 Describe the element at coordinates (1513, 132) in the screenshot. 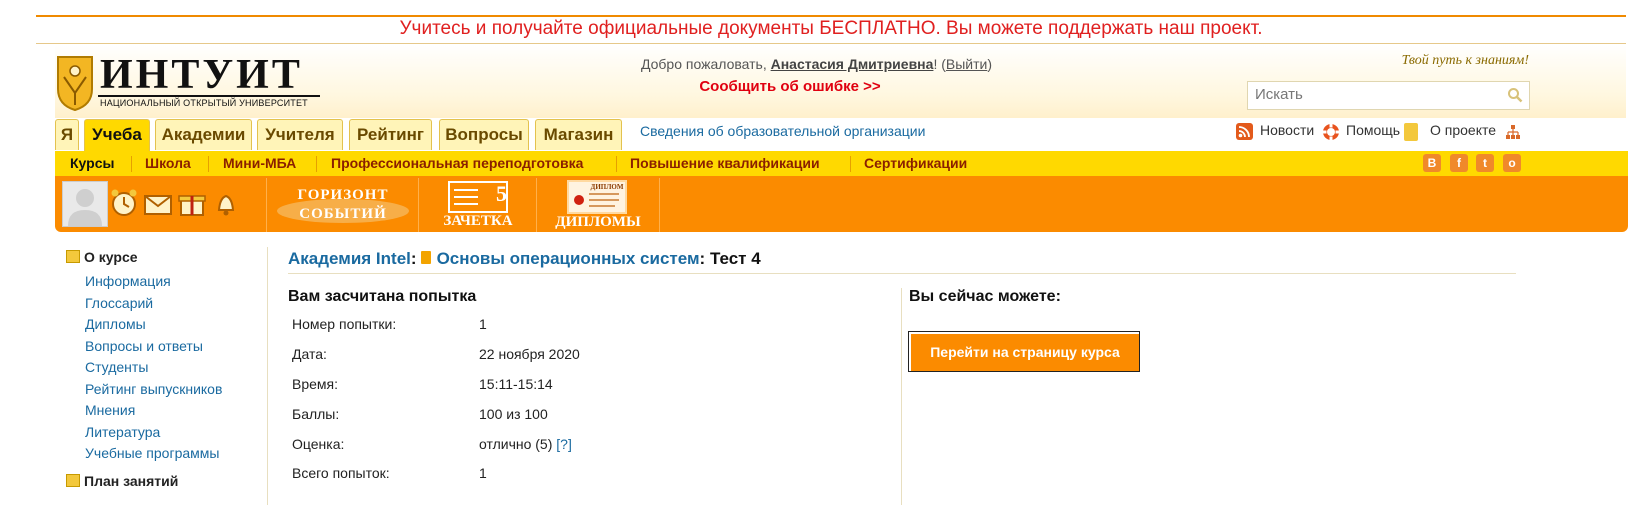

I see `sitemap-icon` at that location.